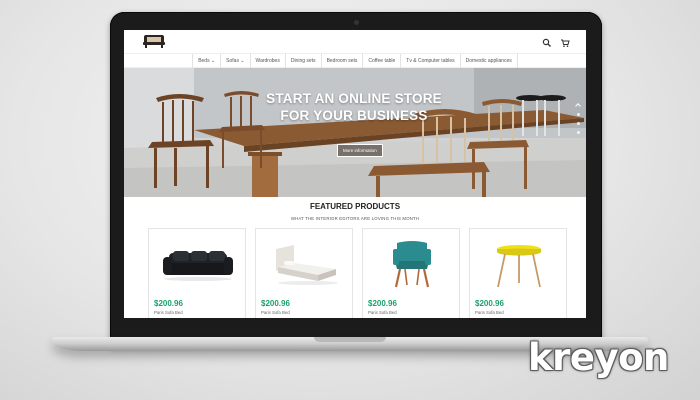  Describe the element at coordinates (307, 265) in the screenshot. I see `white-bed-image` at that location.